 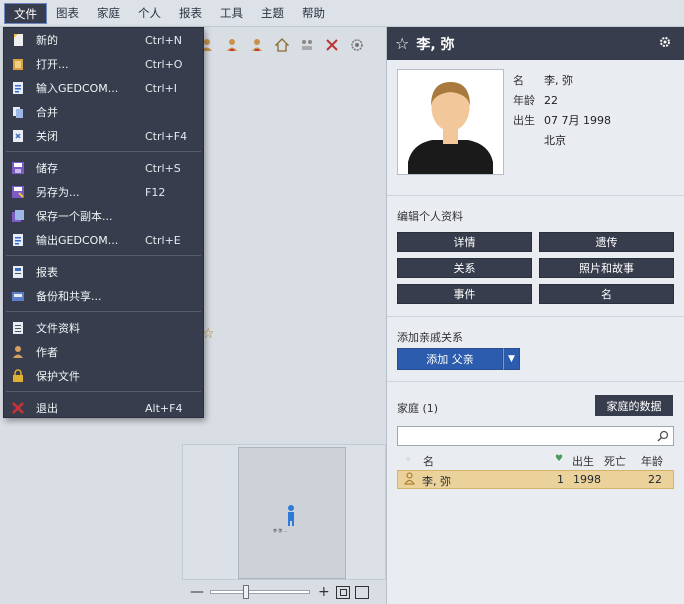 What do you see at coordinates (18, 136) in the screenshot?
I see `close-file-icon` at bounding box center [18, 136].